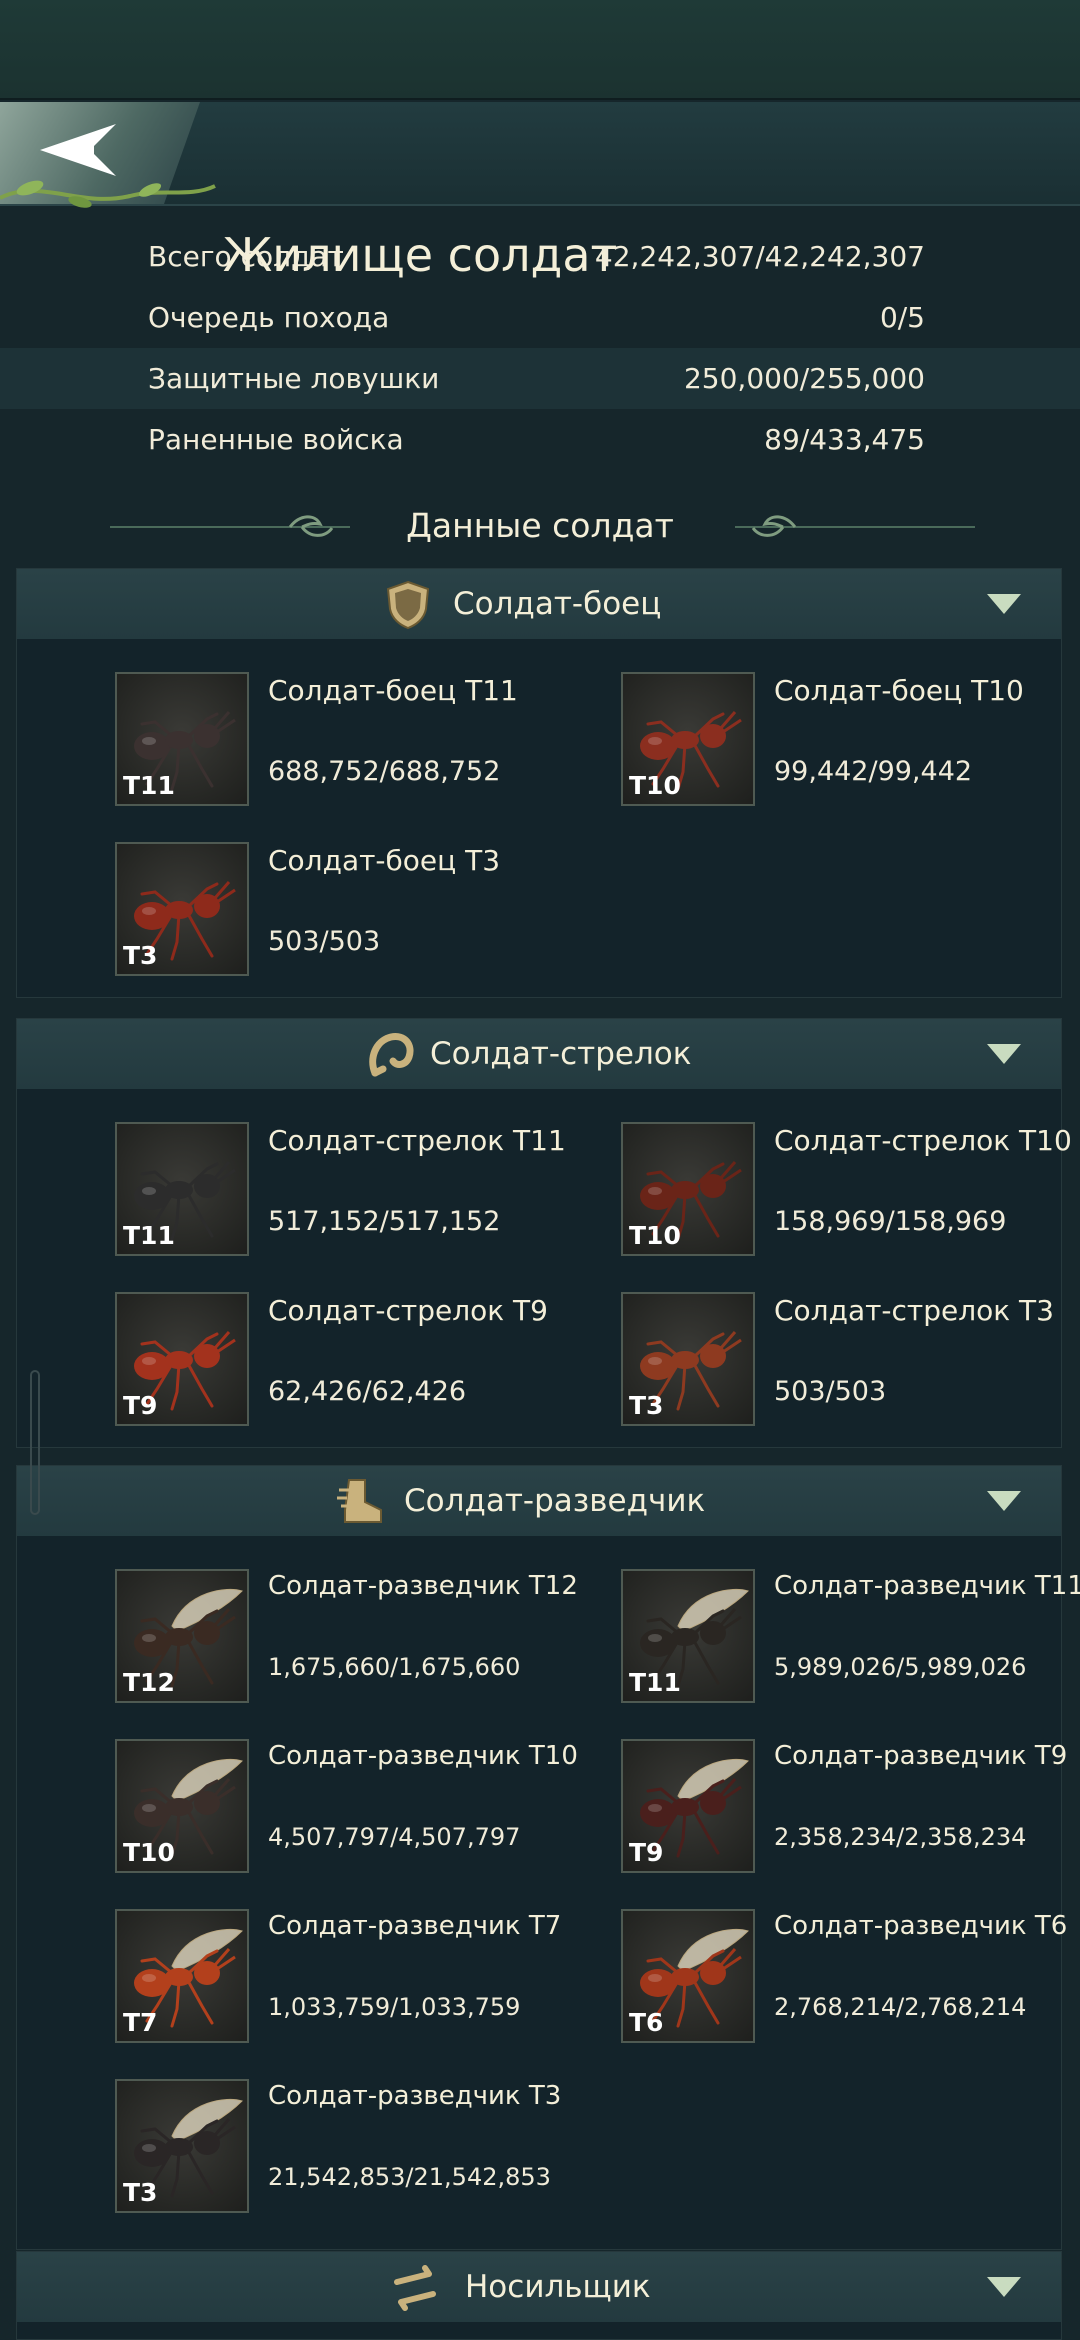 The image size is (1080, 2340). I want to click on unit-card: T9 Солдат-стрелок T9 62,426/62,426, so click(365, 1360).